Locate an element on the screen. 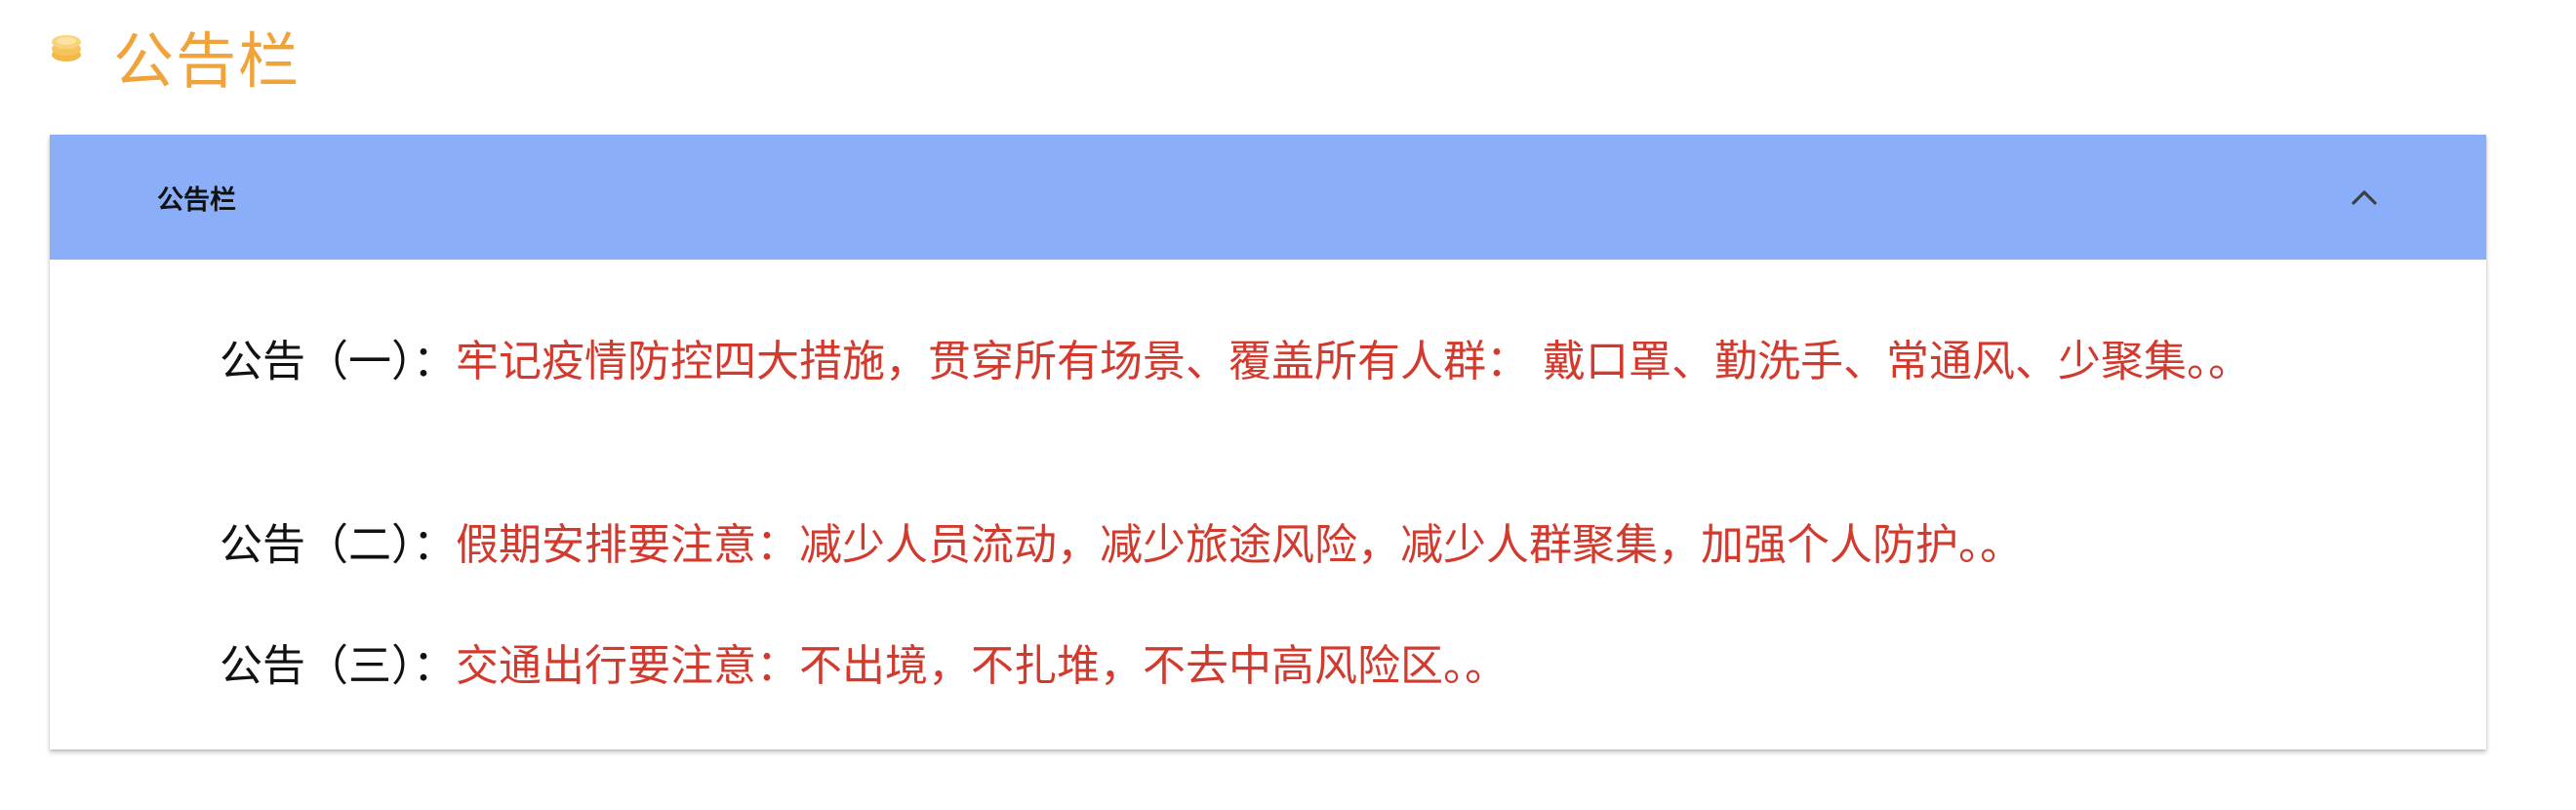  notice-content: 假期安排要注意：减少人员流动，减少旅途风险，减少人群聚集，加强个人防护。。 is located at coordinates (1239, 545).